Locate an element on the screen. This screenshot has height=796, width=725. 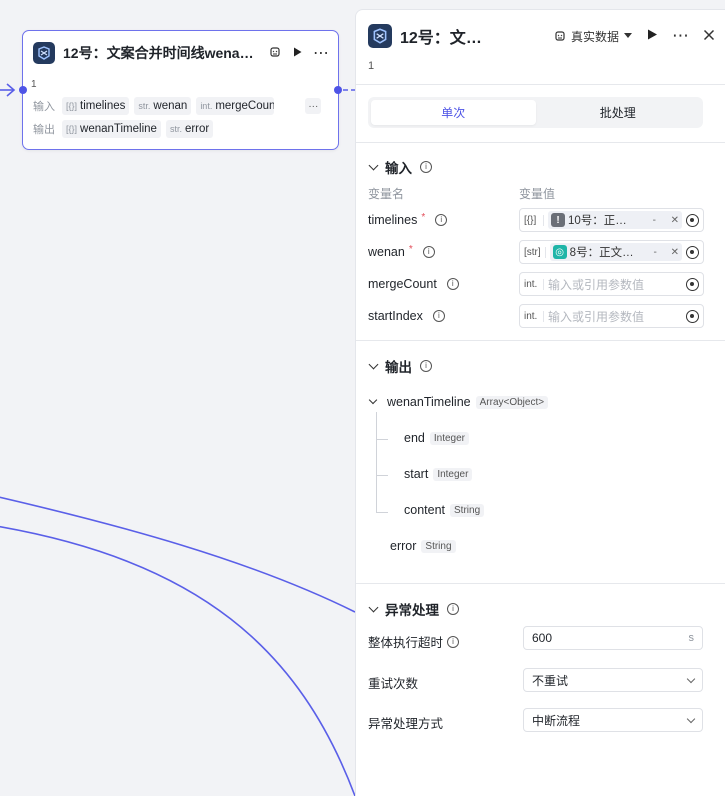
node-output-label: 输出 is located at coordinates (44, 130).